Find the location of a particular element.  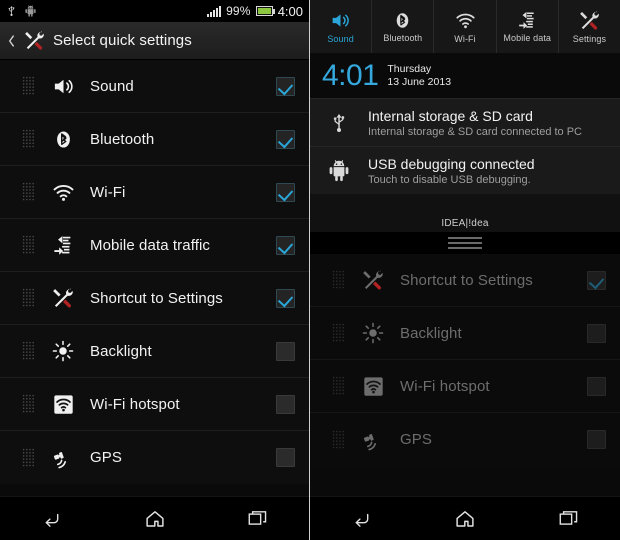

android-icon is located at coordinates (30, 11).